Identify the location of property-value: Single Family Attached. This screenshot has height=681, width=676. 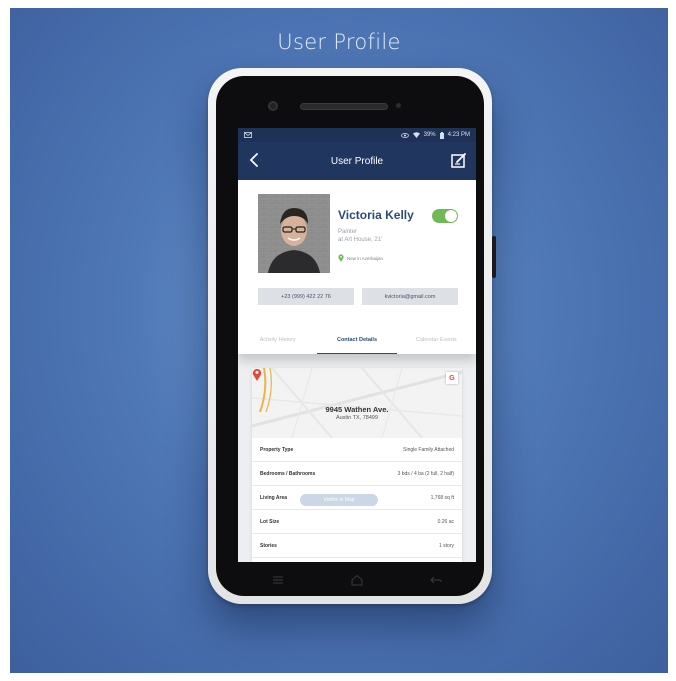
(428, 449).